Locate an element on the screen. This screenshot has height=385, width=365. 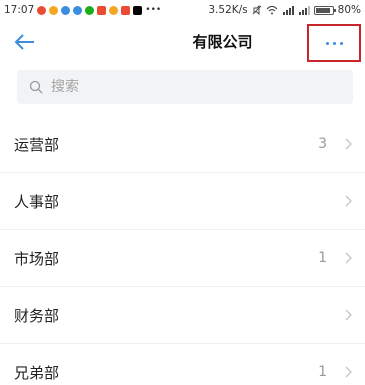
mute-icon is located at coordinates (256, 10).